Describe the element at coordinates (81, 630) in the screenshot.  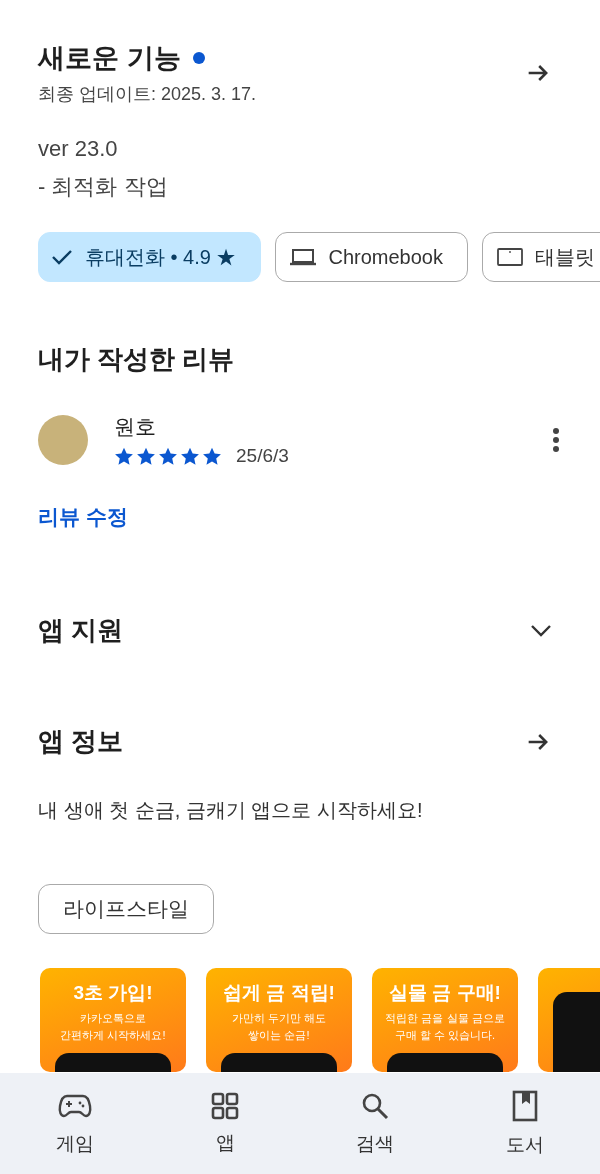
I see `section-title: 앱 지원` at that location.